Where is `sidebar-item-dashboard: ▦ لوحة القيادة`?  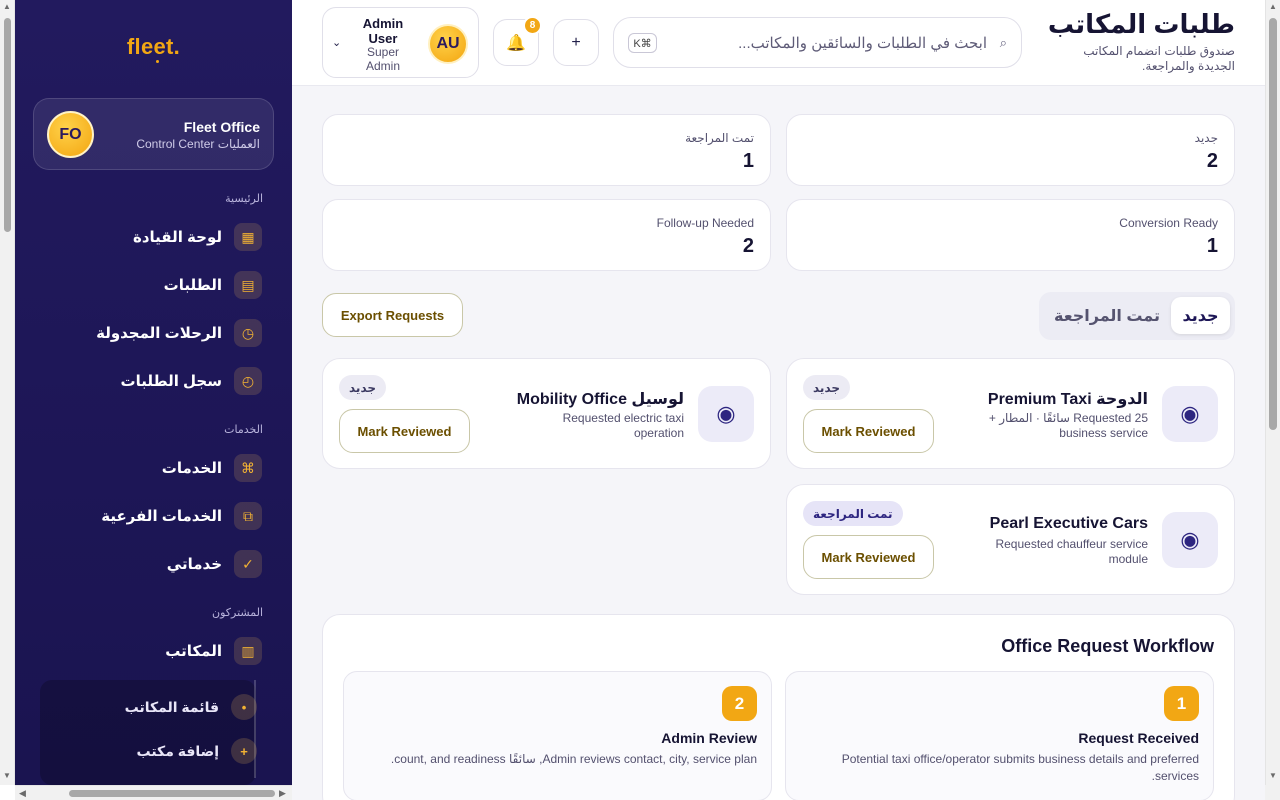
sidebar-item-dashboard: ▦ لوحة القيادة is located at coordinates (197, 237).